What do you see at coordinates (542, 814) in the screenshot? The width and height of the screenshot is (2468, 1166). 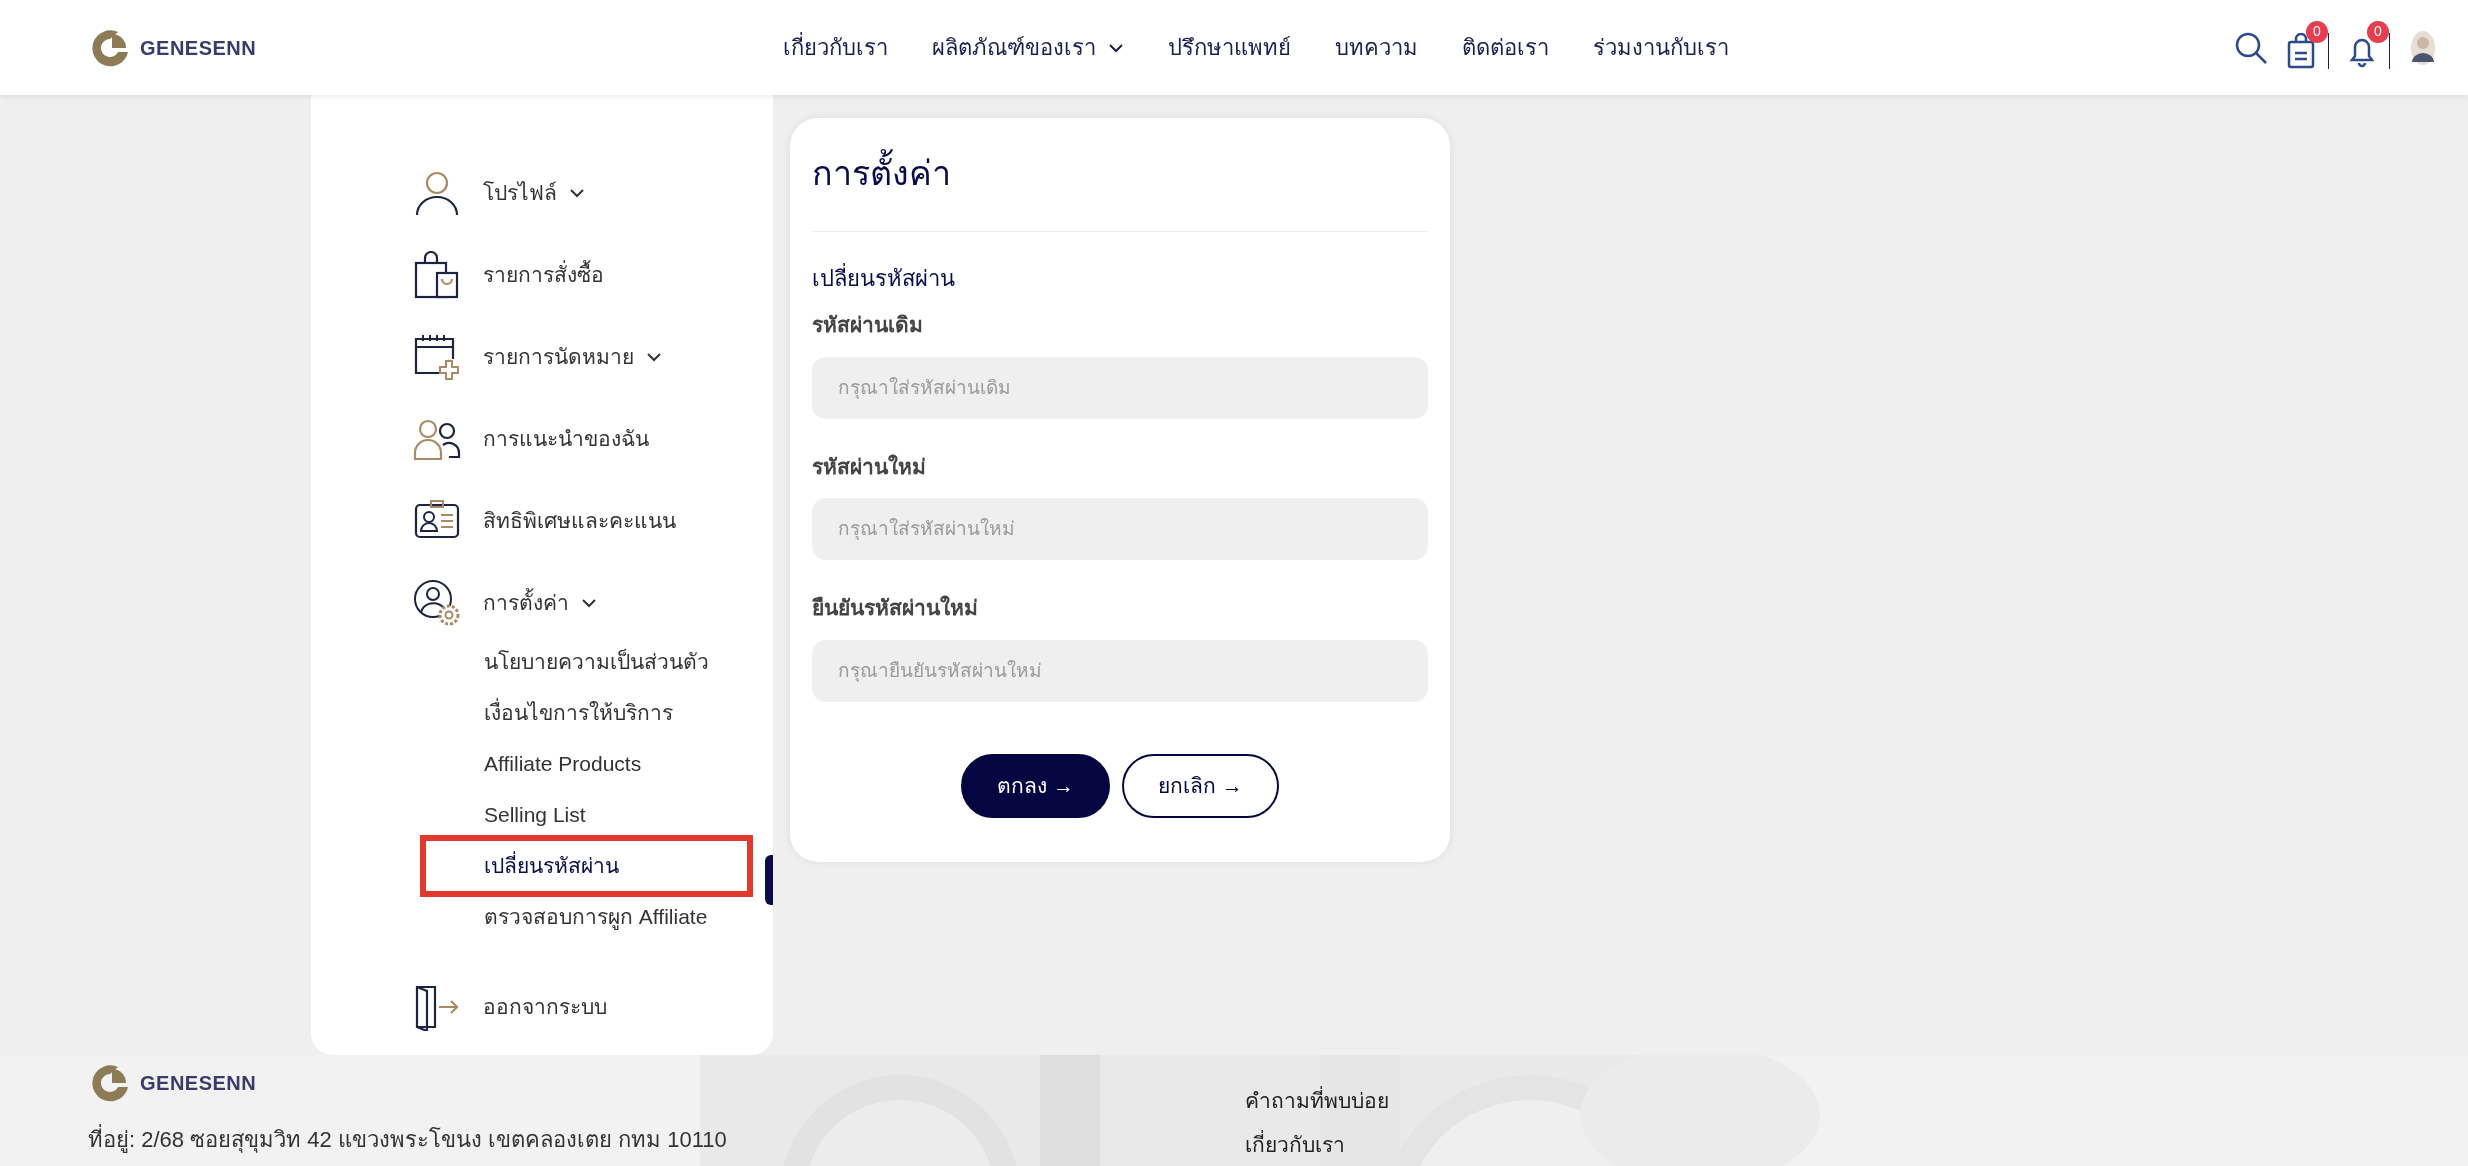 I see `submenu-item: Selling List` at bounding box center [542, 814].